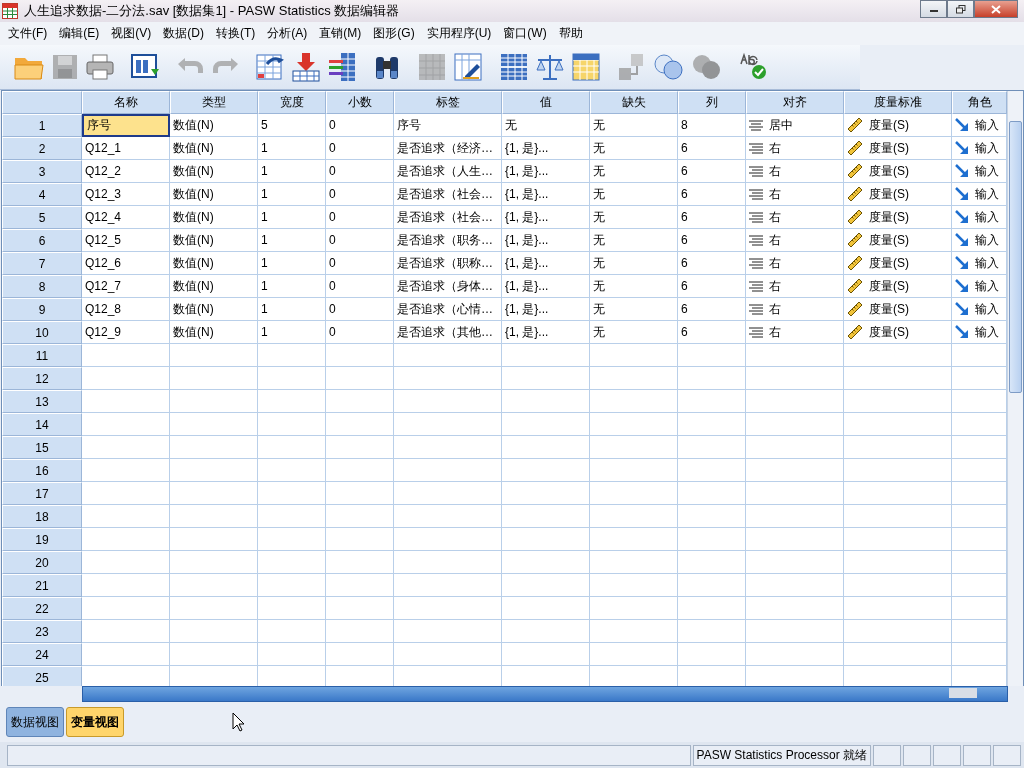  I want to click on menu-item: 文件(F), so click(28, 33).